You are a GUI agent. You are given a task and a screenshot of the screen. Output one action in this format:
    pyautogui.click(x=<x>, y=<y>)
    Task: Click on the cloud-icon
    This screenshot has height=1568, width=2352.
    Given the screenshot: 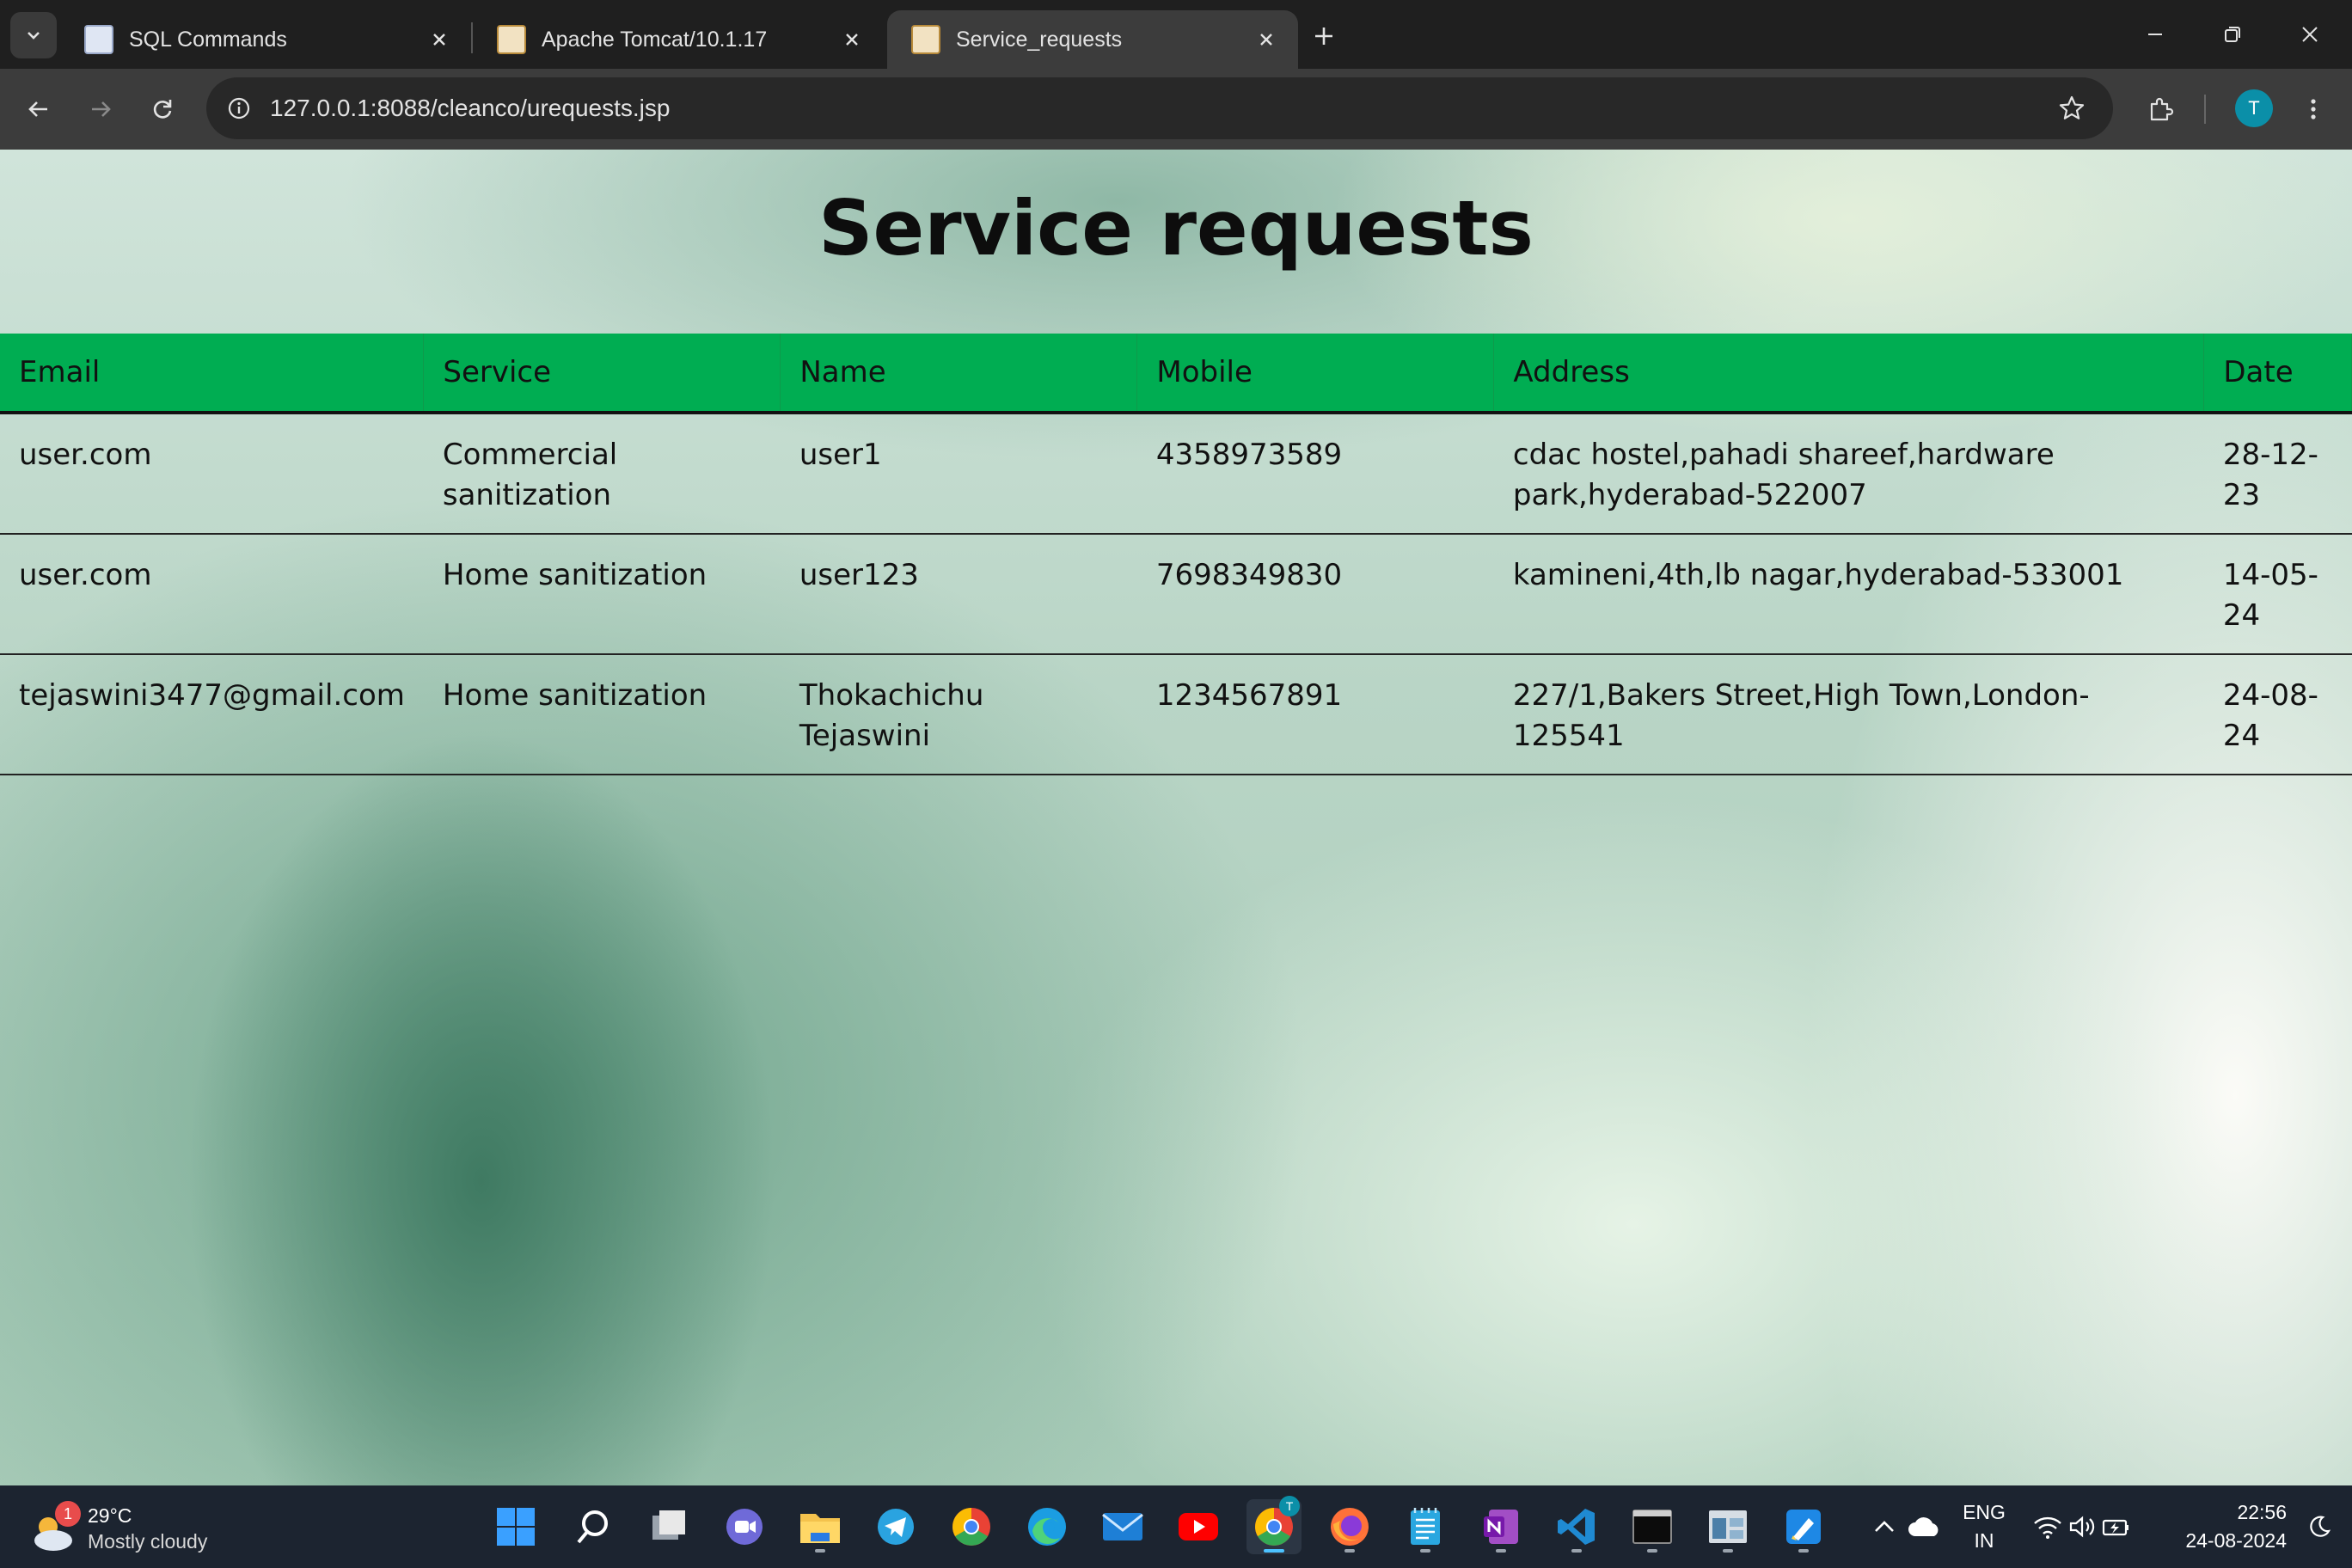 What is the action you would take?
    pyautogui.click(x=1923, y=1526)
    